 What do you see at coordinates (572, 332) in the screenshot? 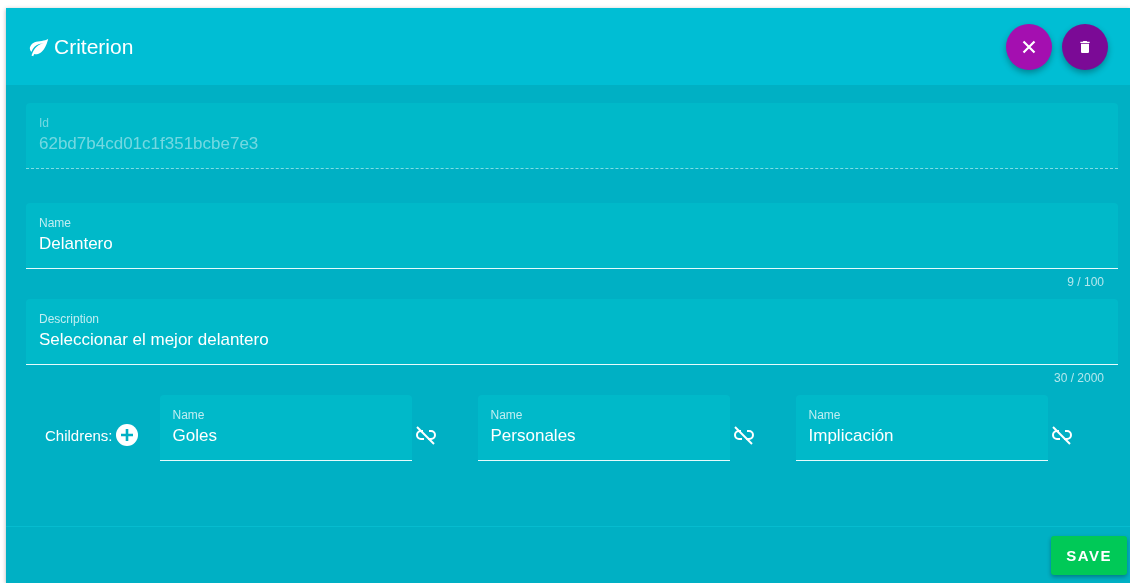
I see `text-field: Description Seleccionar el mejor delantero` at bounding box center [572, 332].